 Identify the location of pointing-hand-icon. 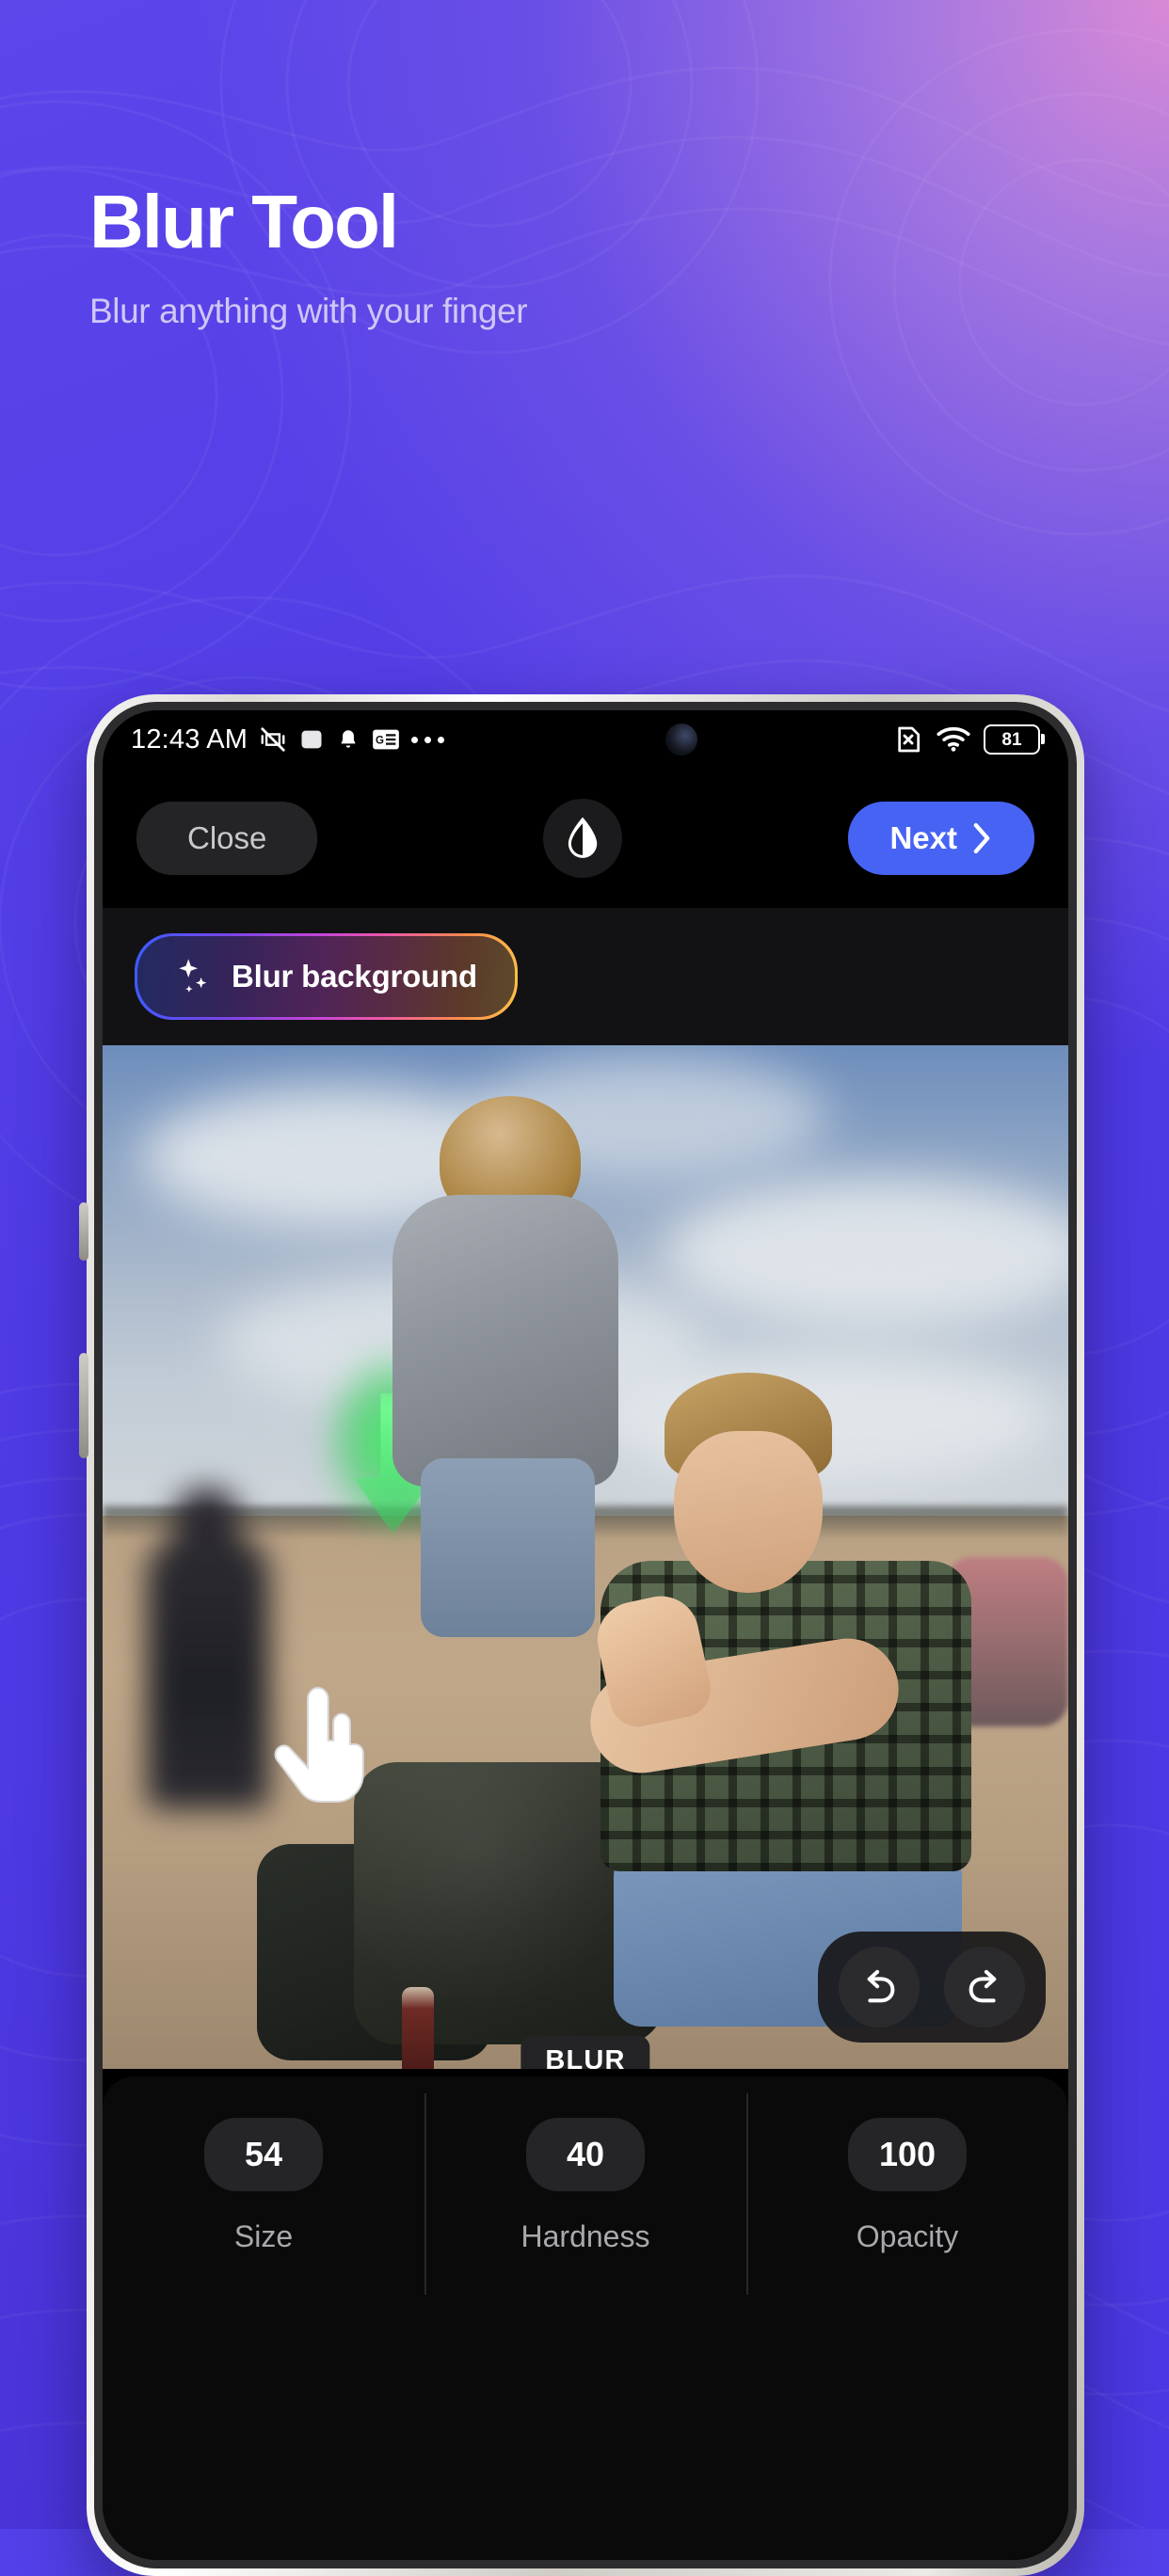
(319, 1745).